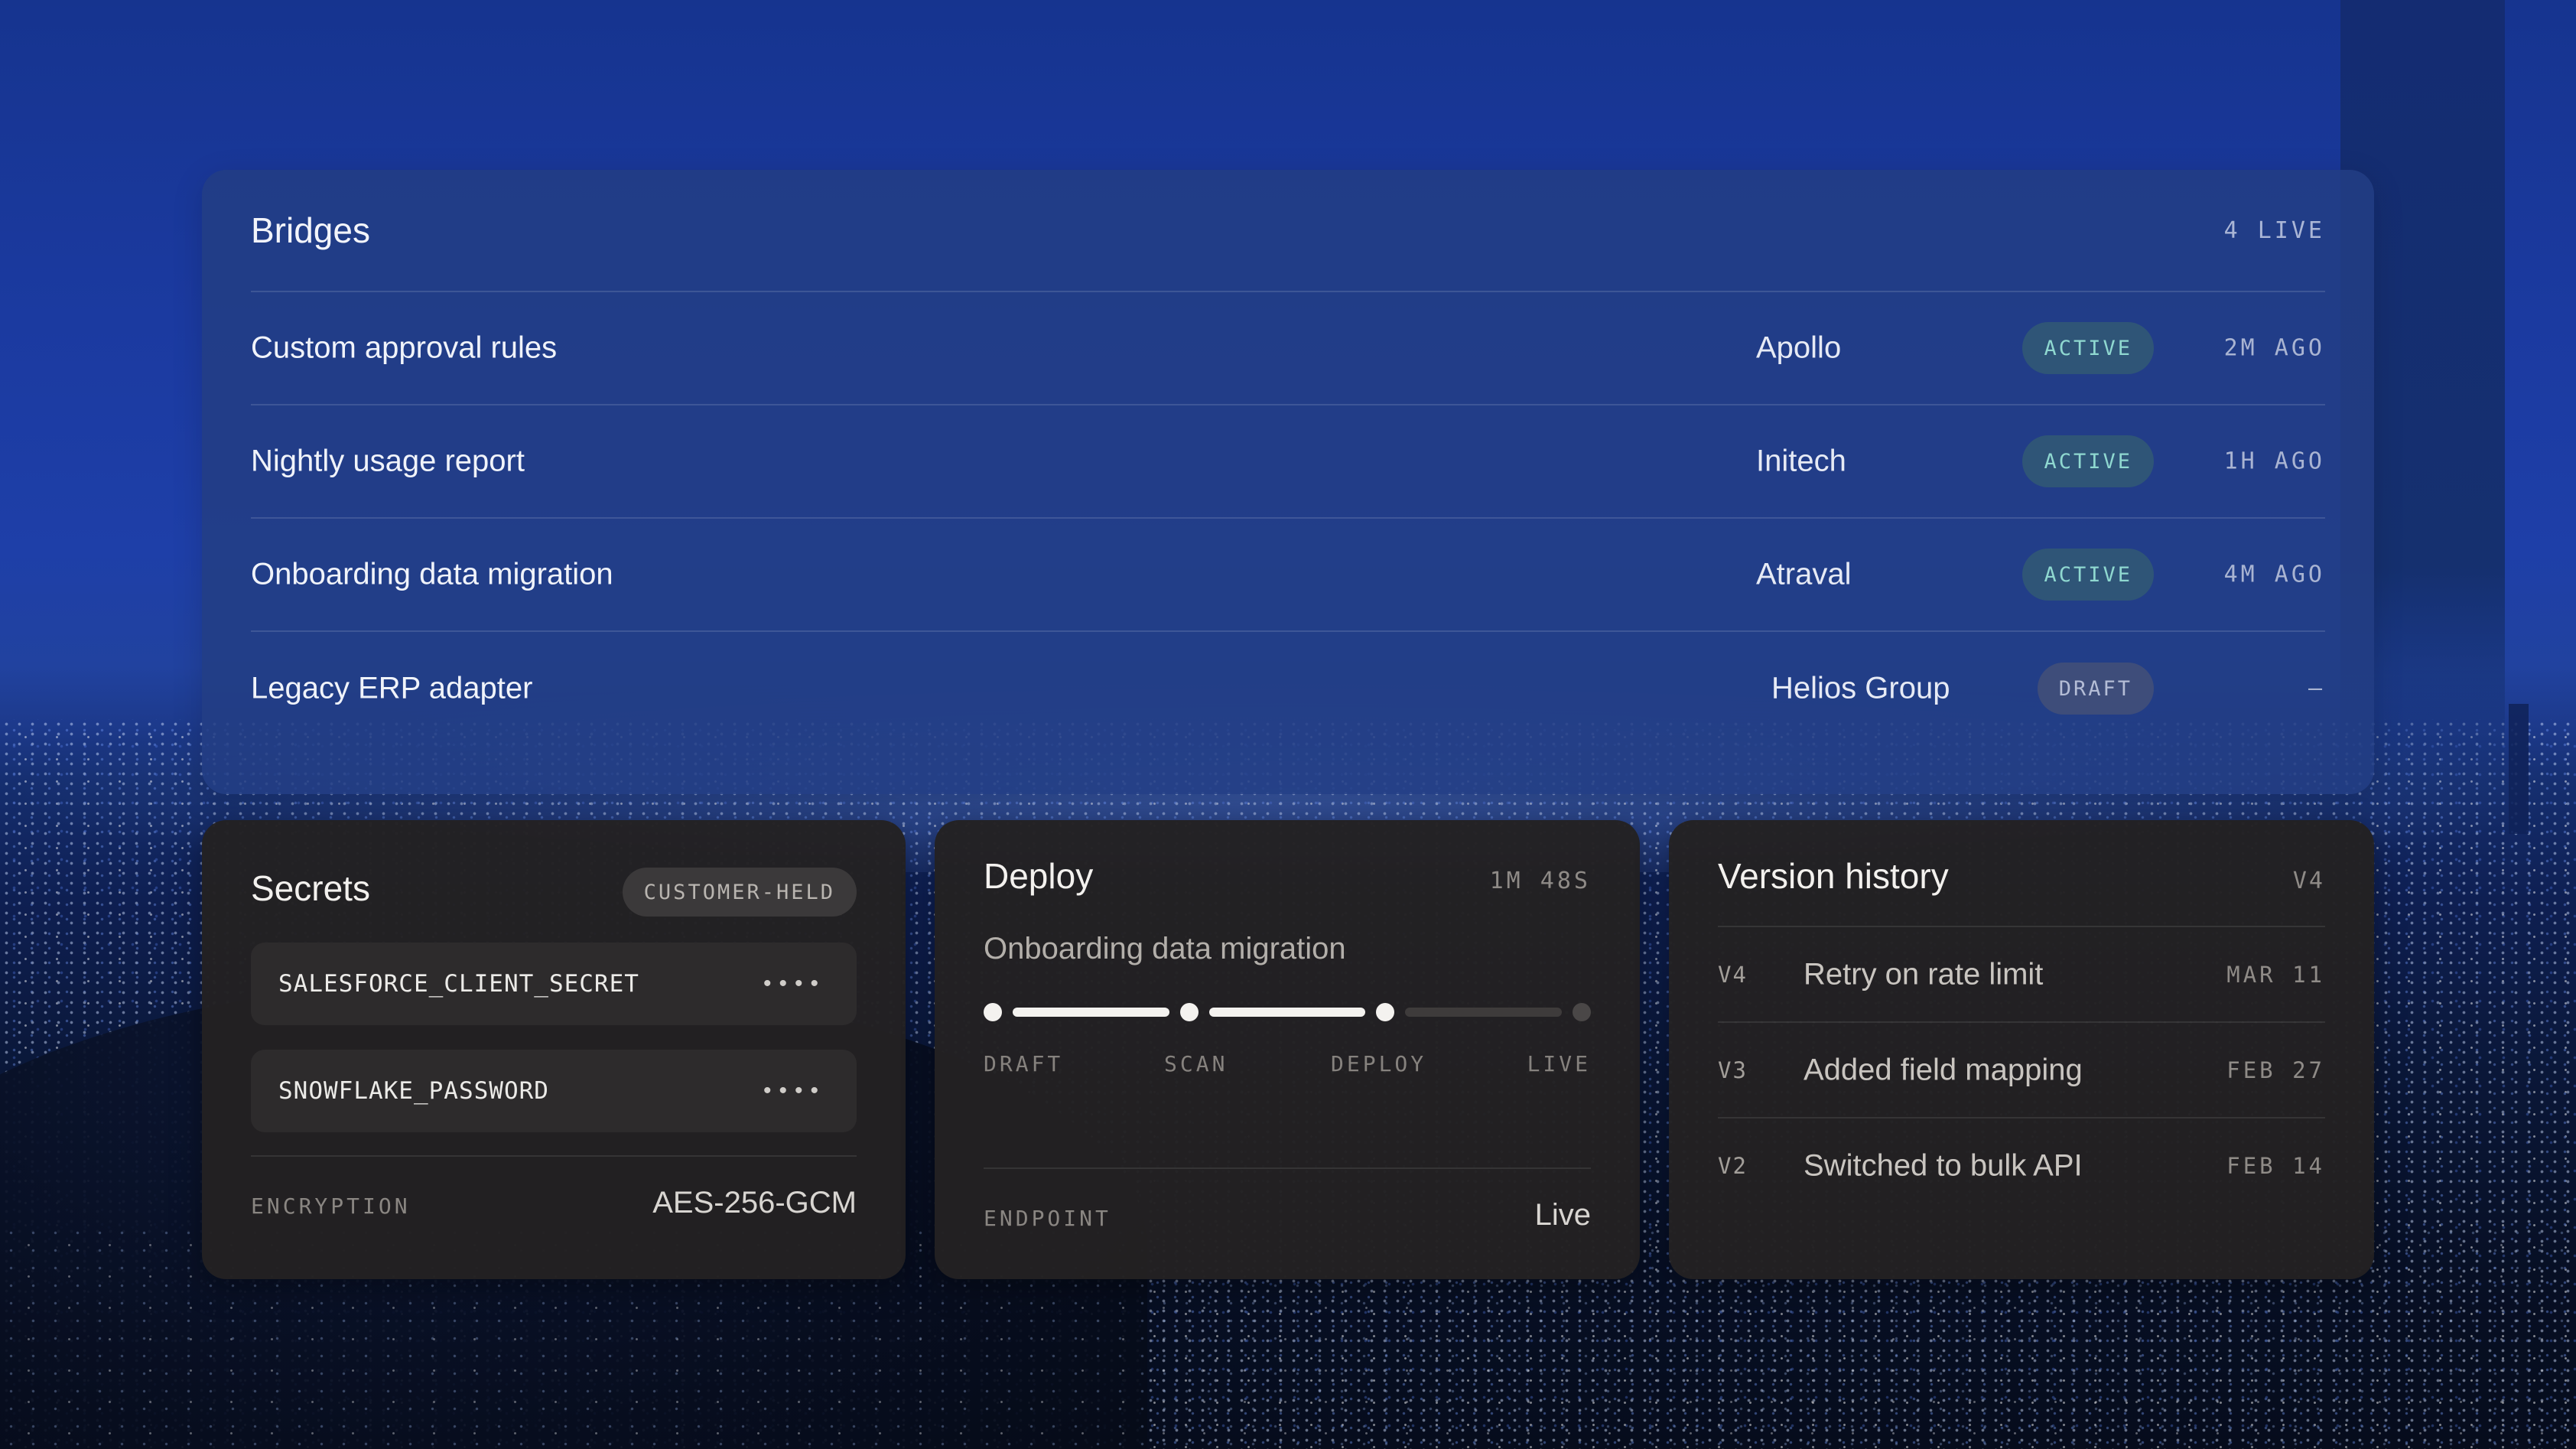  I want to click on bridge-name: Custom approval rules, so click(404, 348).